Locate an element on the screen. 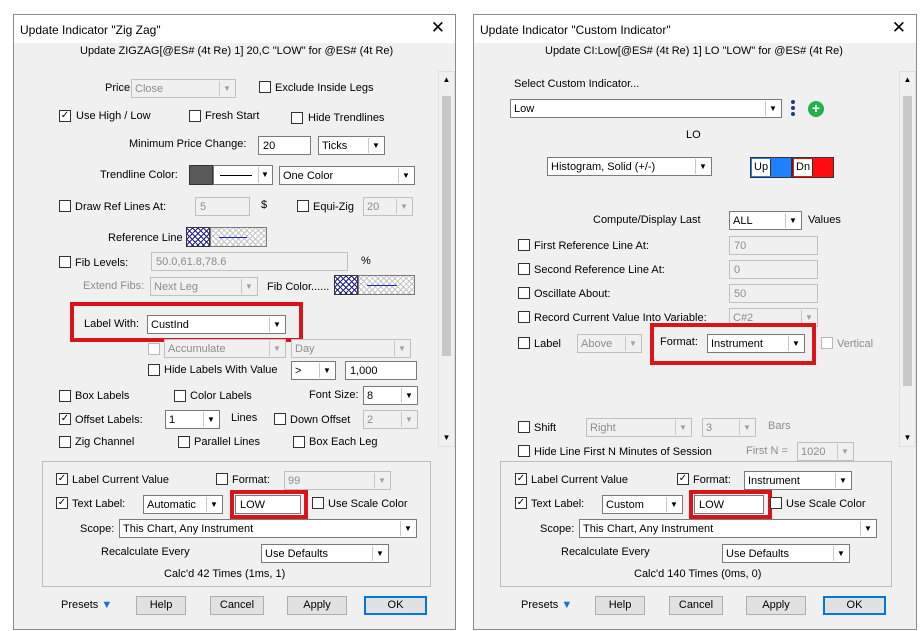 This screenshot has width=922, height=631. label-checkbox is located at coordinates (524, 343).